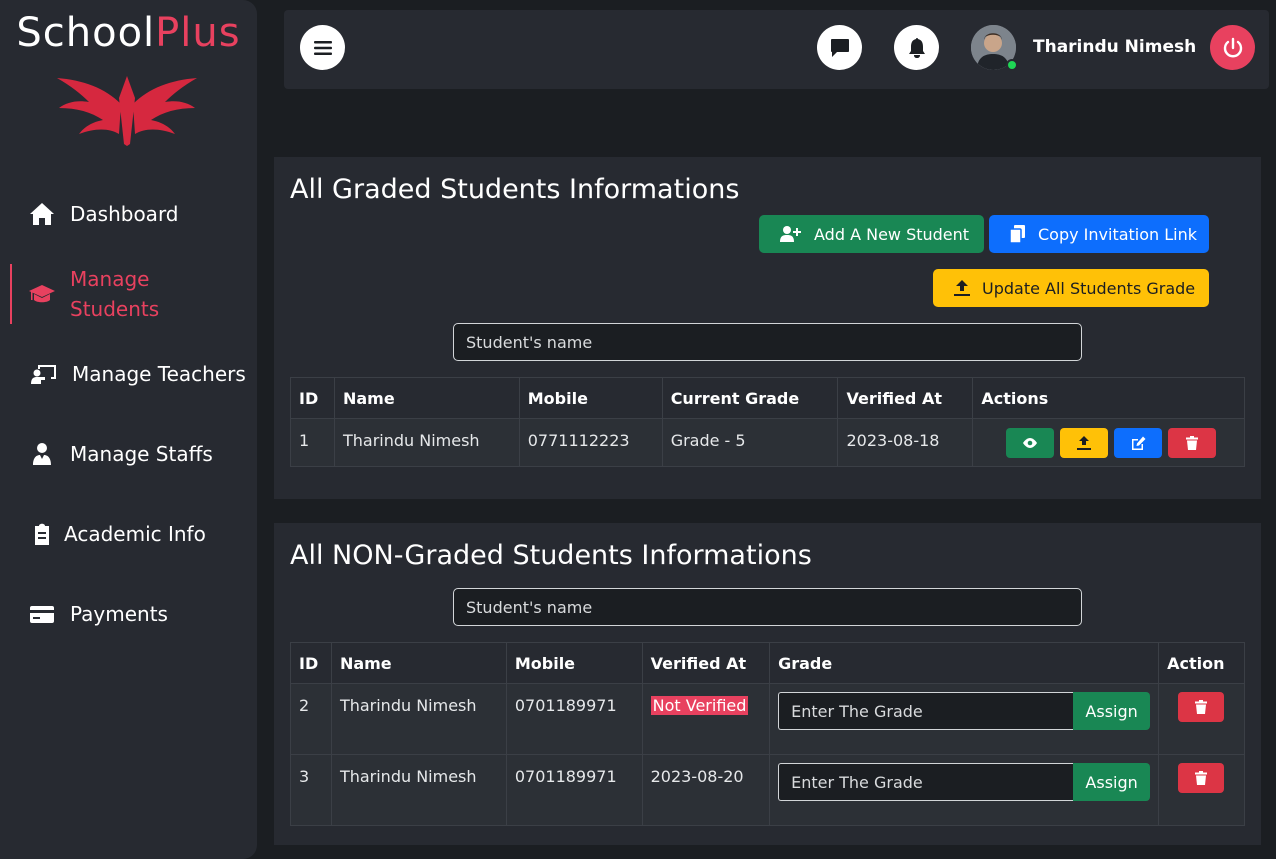 This screenshot has height=859, width=1276. I want to click on user-name: Tharindu Nimesh, so click(1115, 47).